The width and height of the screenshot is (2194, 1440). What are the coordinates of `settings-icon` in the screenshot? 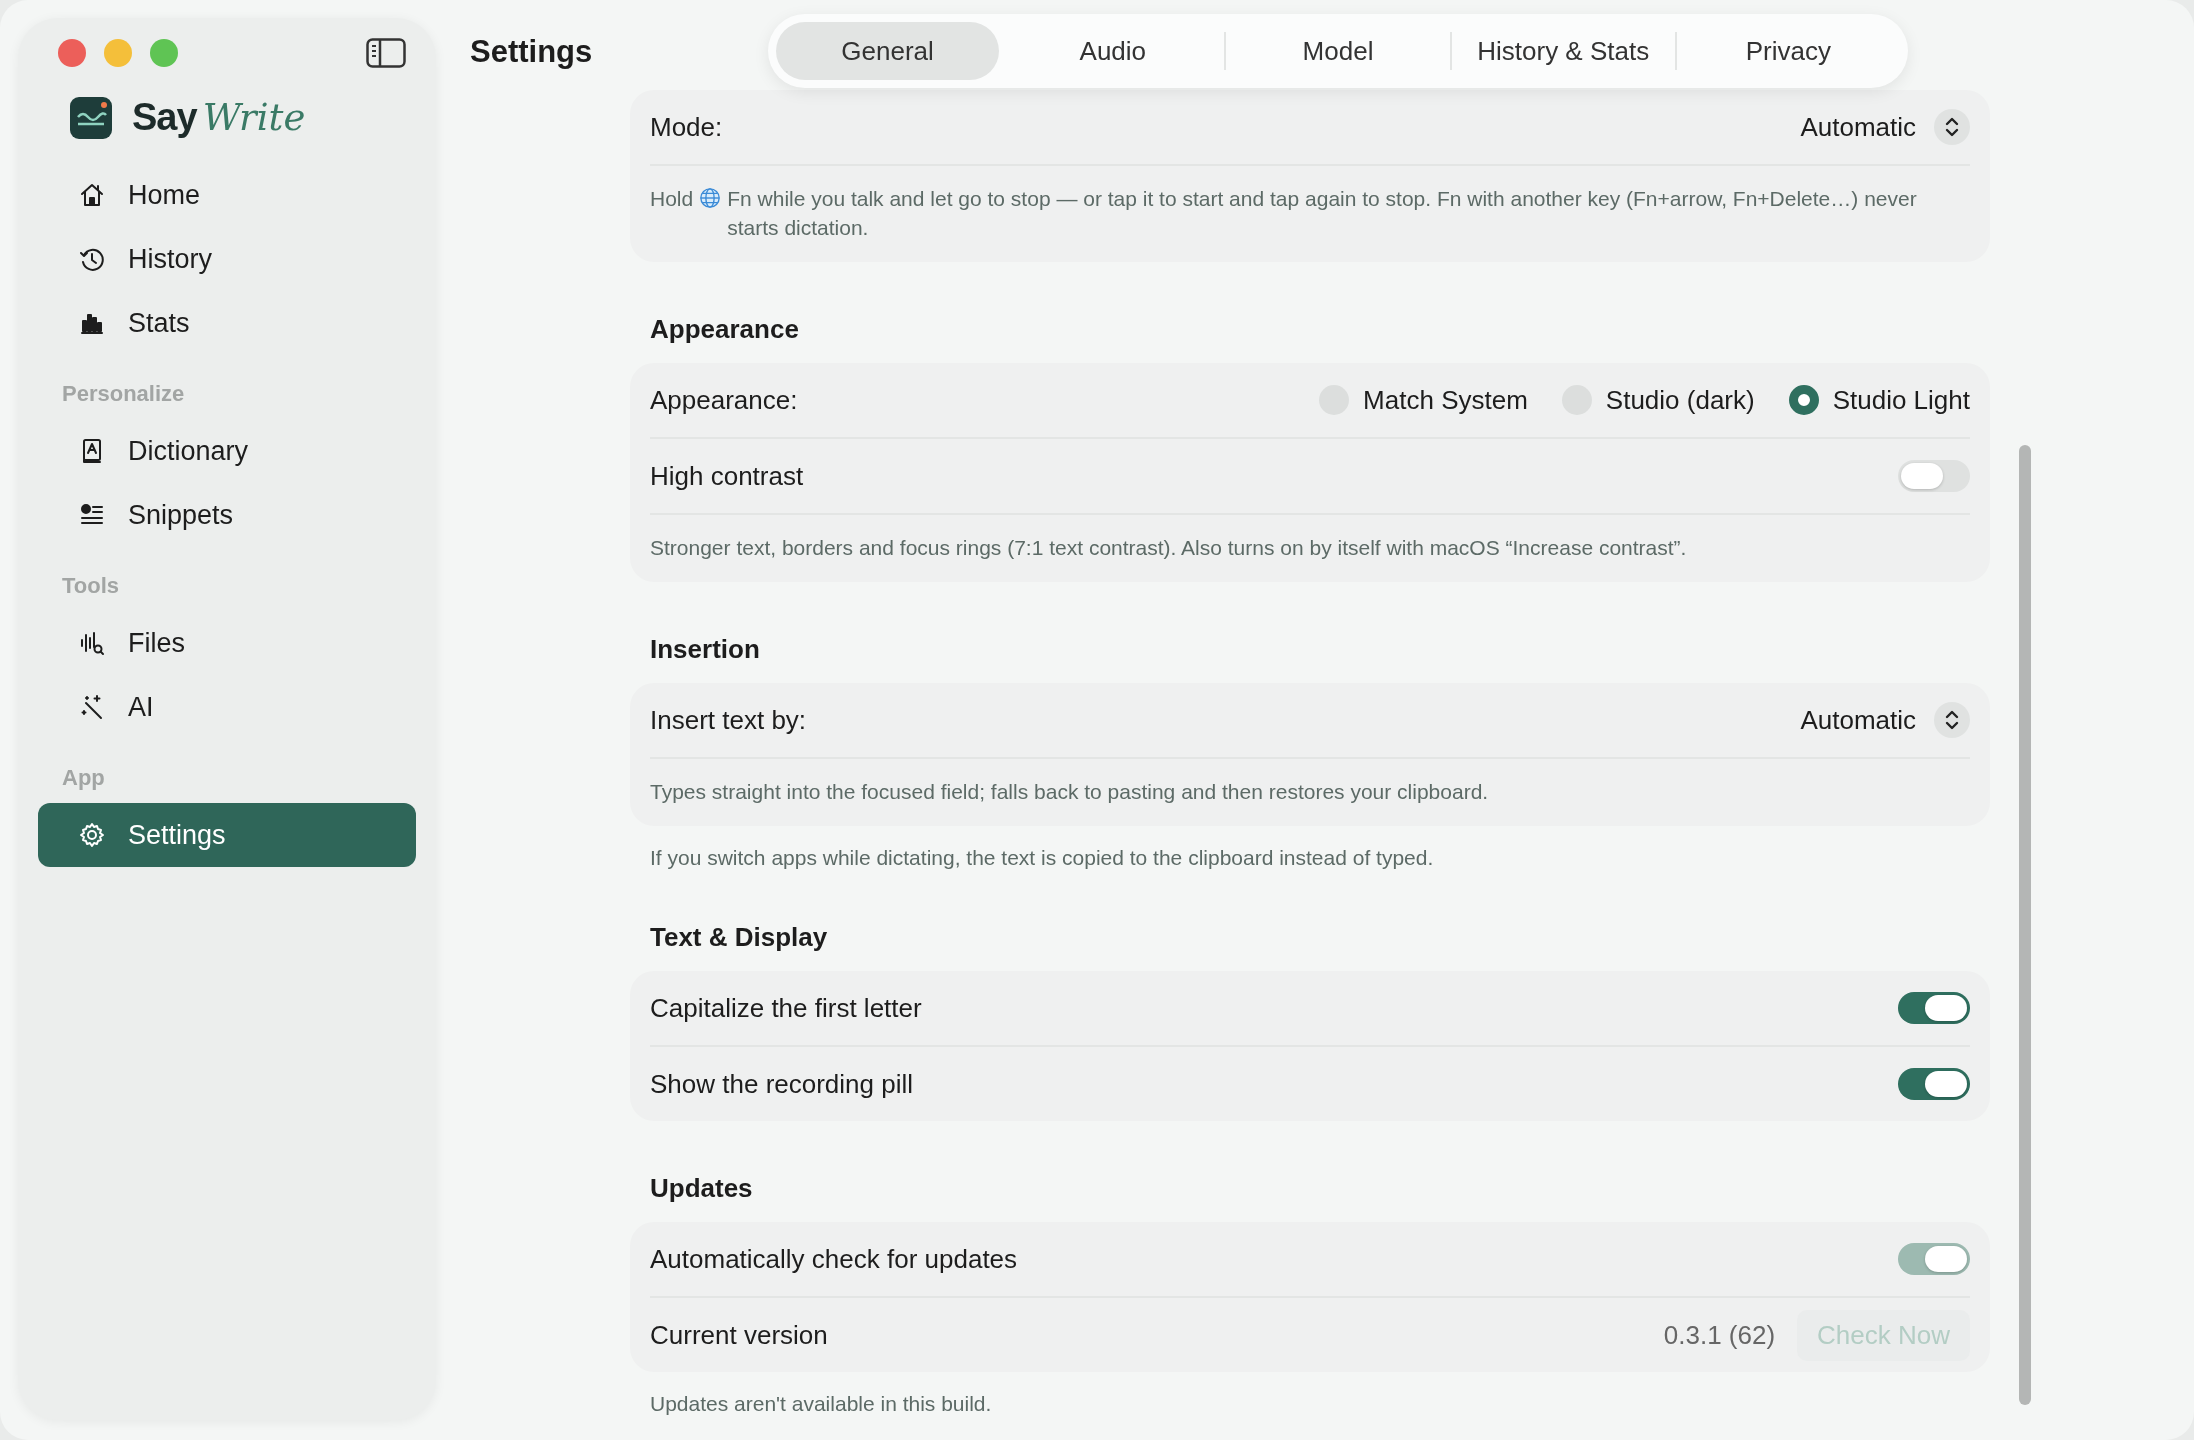 It's located at (92, 835).